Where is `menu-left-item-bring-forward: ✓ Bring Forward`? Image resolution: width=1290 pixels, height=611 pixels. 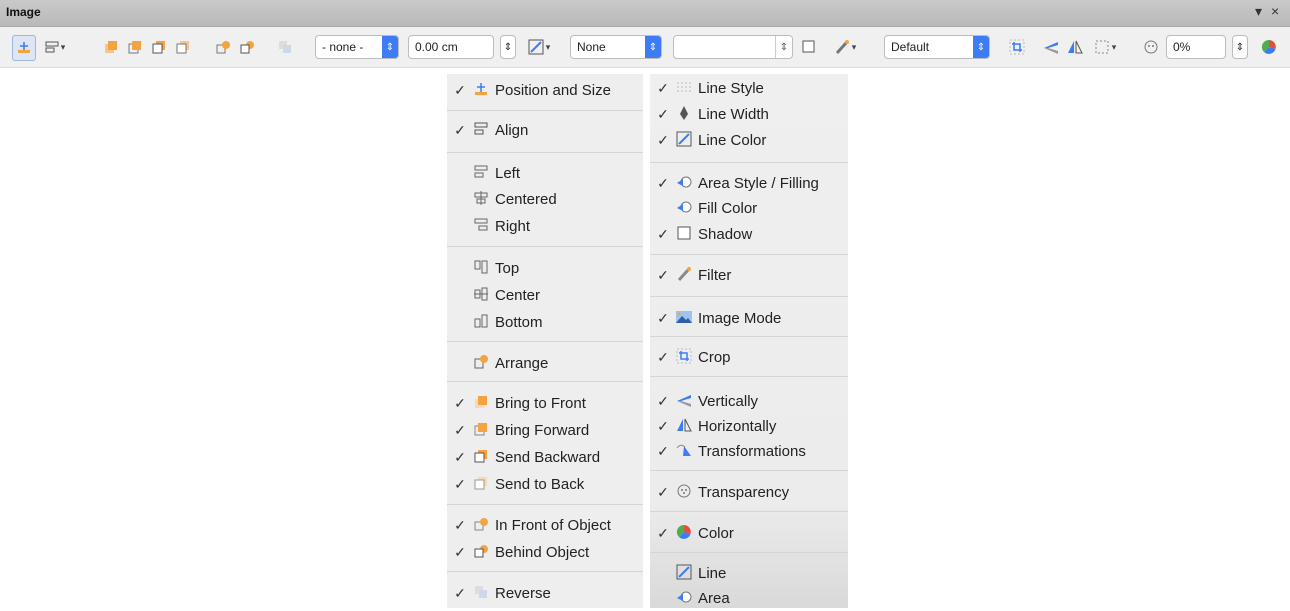 menu-left-item-bring-forward: ✓ Bring Forward is located at coordinates (545, 430).